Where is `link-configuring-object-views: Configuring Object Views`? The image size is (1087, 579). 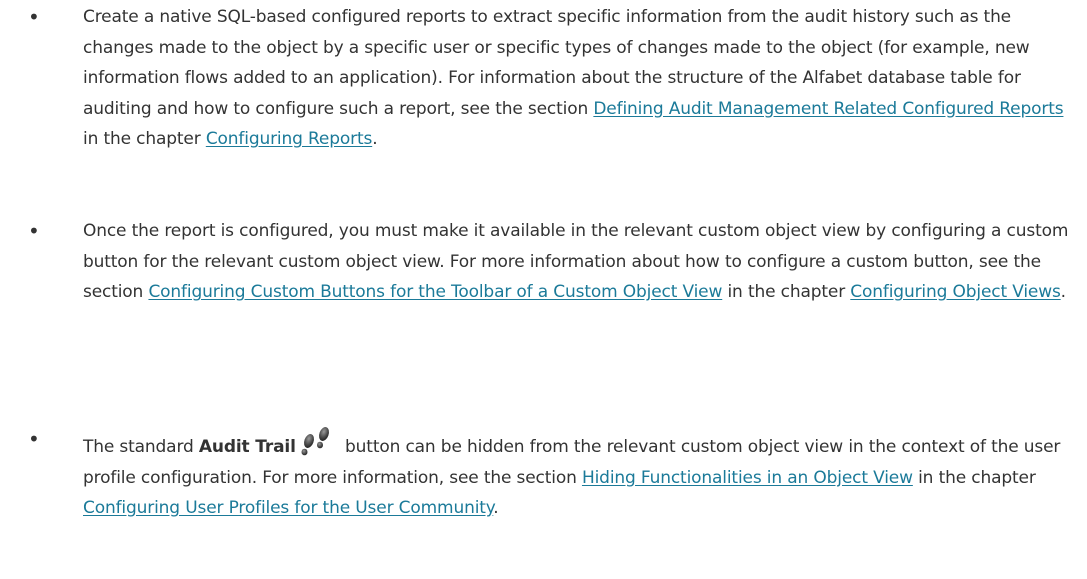 link-configuring-object-views: Configuring Object Views is located at coordinates (955, 292).